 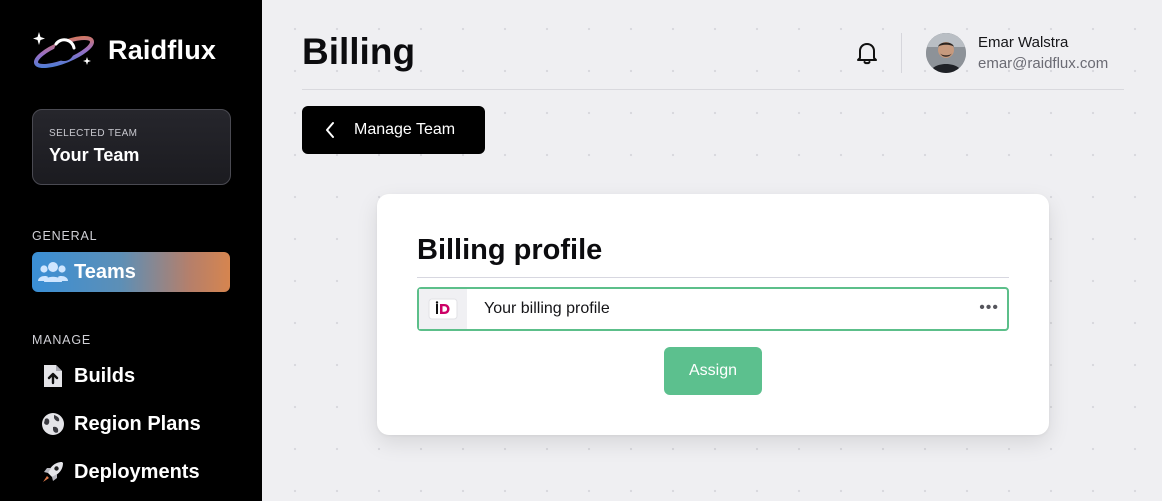 What do you see at coordinates (989, 308) in the screenshot?
I see `more-options-icon: •••` at bounding box center [989, 308].